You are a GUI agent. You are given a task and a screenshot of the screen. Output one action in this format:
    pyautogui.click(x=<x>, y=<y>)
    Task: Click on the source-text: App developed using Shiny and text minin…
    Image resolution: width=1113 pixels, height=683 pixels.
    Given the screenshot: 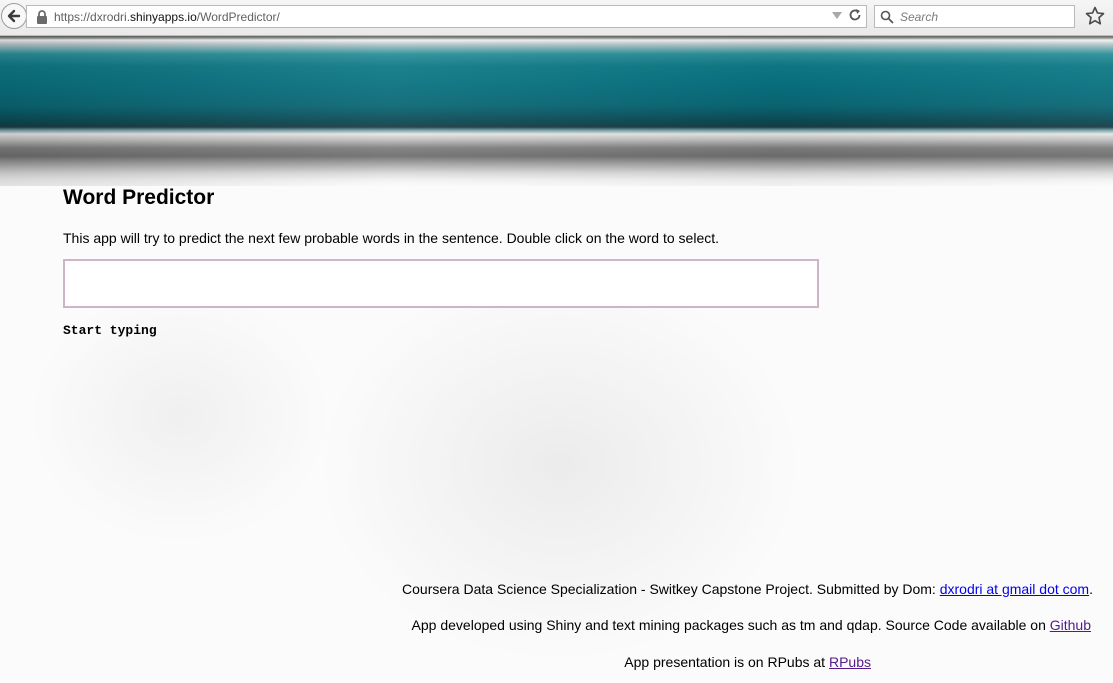 What is the action you would take?
    pyautogui.click(x=730, y=625)
    